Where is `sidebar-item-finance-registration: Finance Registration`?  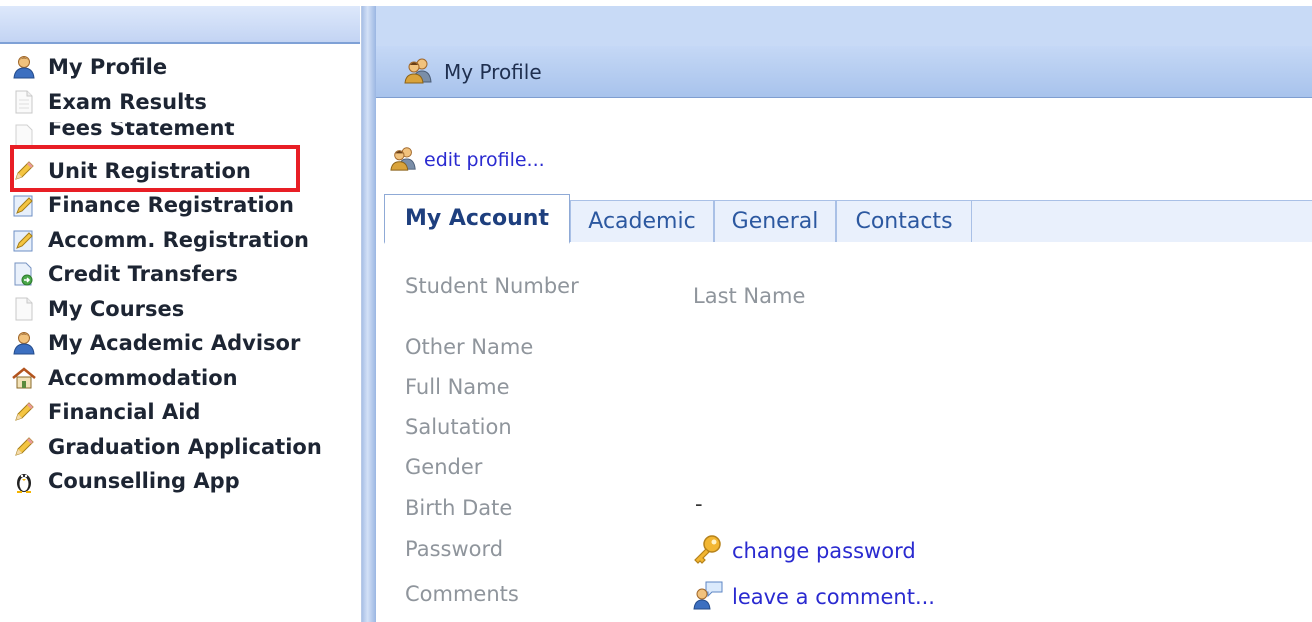 sidebar-item-finance-registration: Finance Registration is located at coordinates (167, 205).